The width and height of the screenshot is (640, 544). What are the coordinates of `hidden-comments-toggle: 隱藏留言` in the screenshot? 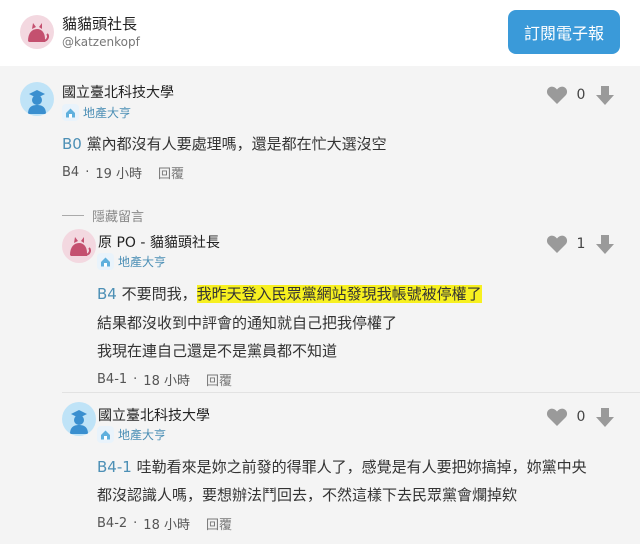 It's located at (103, 215).